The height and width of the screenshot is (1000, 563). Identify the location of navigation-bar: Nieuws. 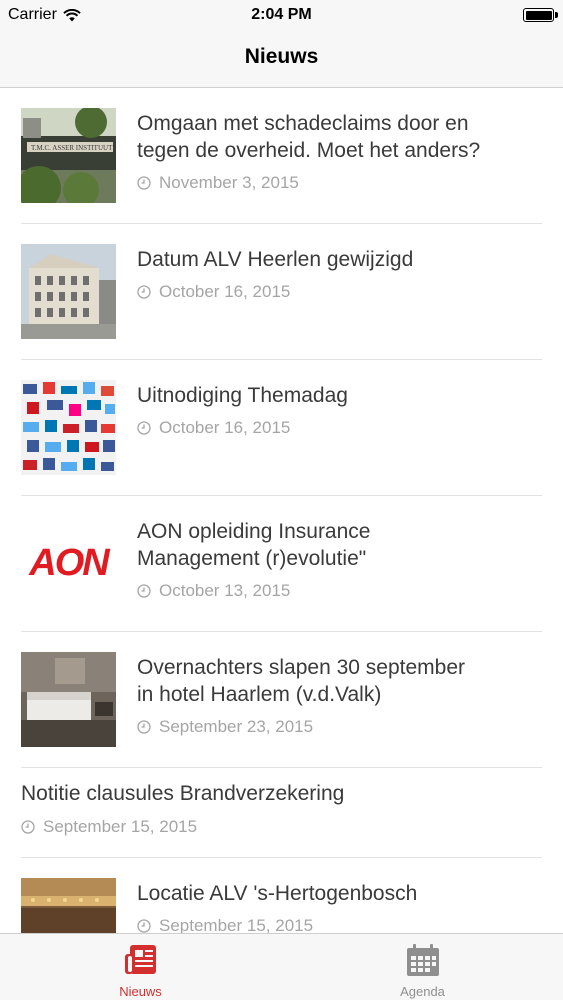
(281, 60).